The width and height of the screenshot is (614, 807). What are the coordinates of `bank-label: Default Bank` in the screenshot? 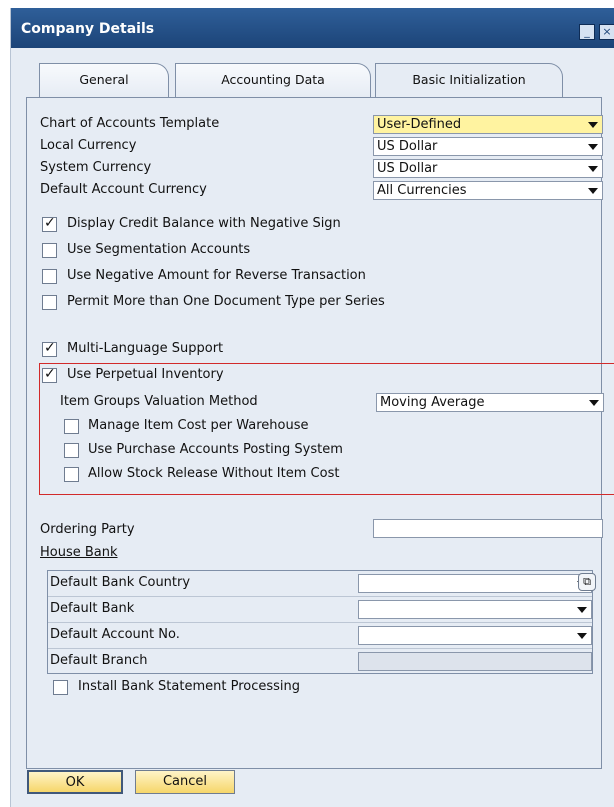 It's located at (92, 608).